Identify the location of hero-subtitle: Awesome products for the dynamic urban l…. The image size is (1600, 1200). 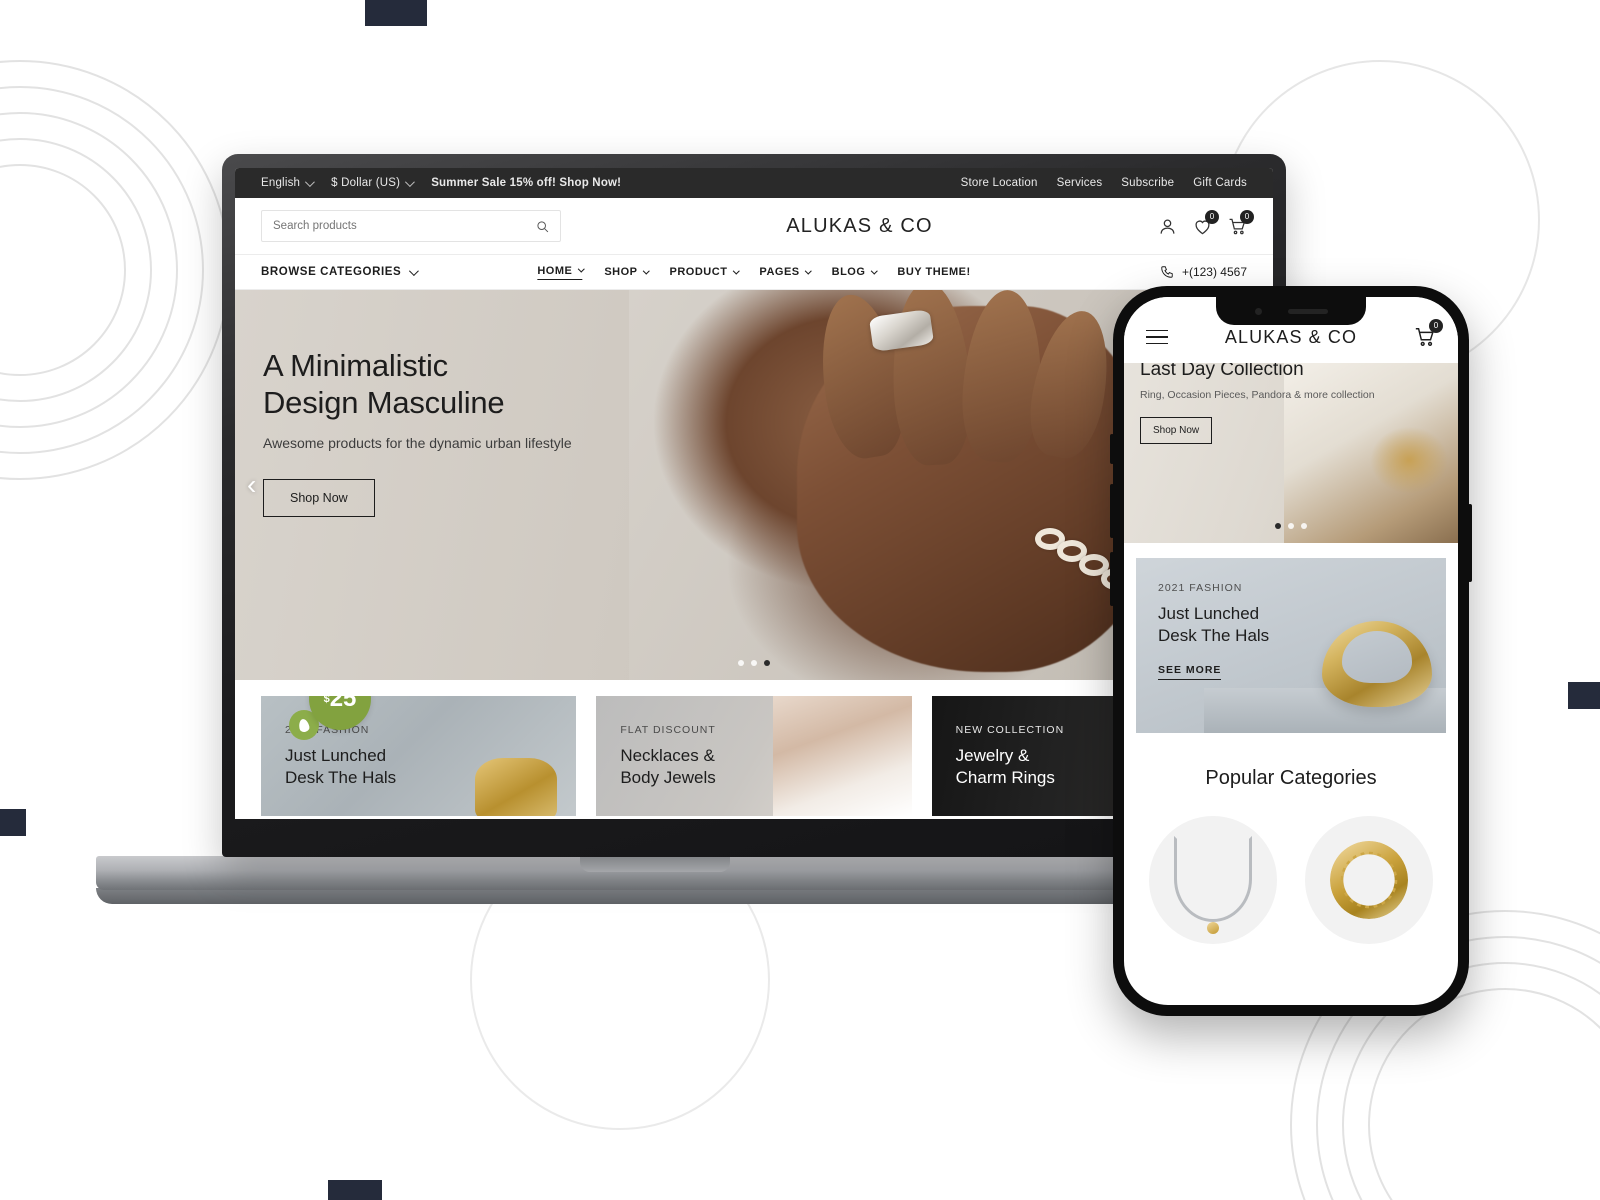
(417, 443).